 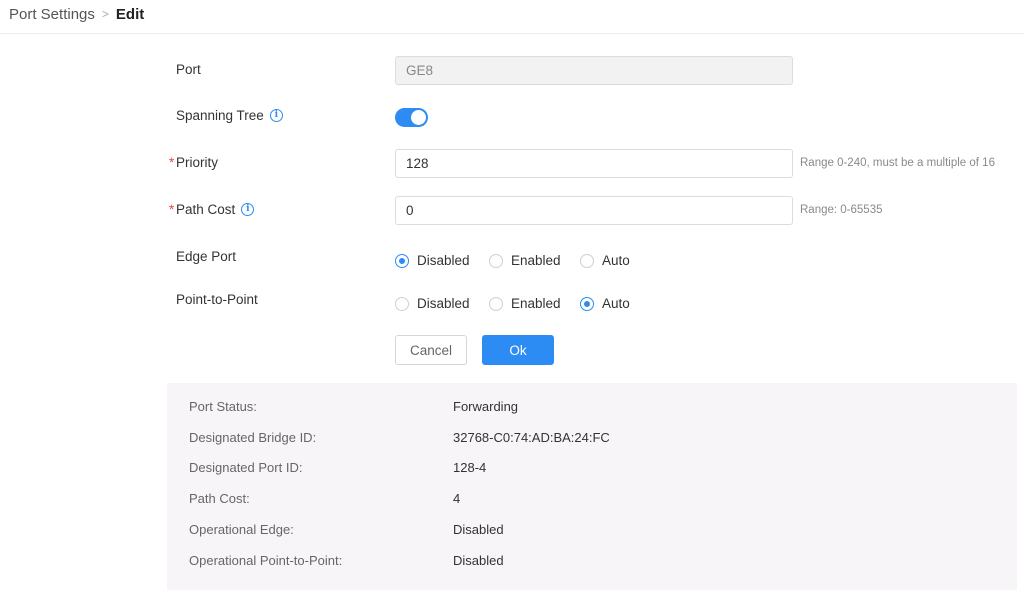 I want to click on edge-port-row: Edge Port Disabled Enabled Auto, so click(x=512, y=260).